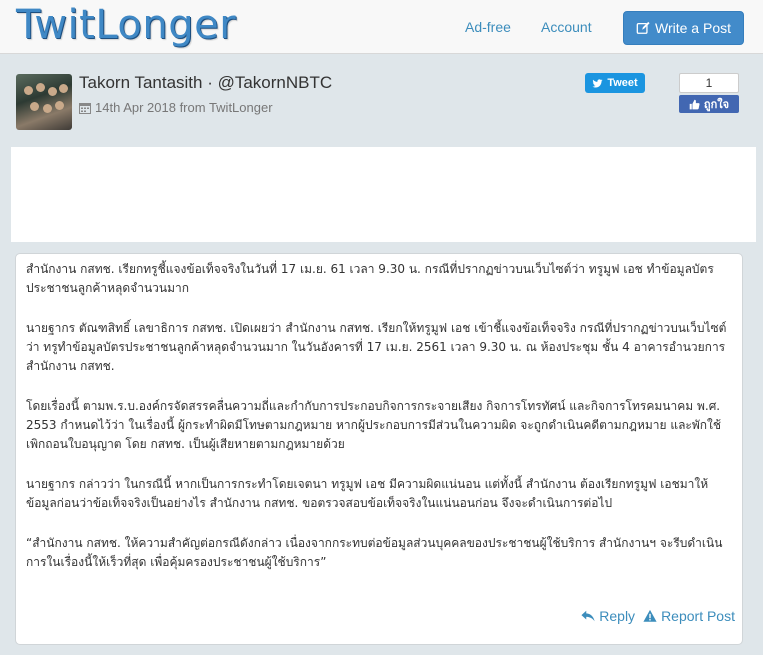 This screenshot has height=655, width=763. Describe the element at coordinates (622, 83) in the screenshot. I see `tweet-label: Tweet` at that location.